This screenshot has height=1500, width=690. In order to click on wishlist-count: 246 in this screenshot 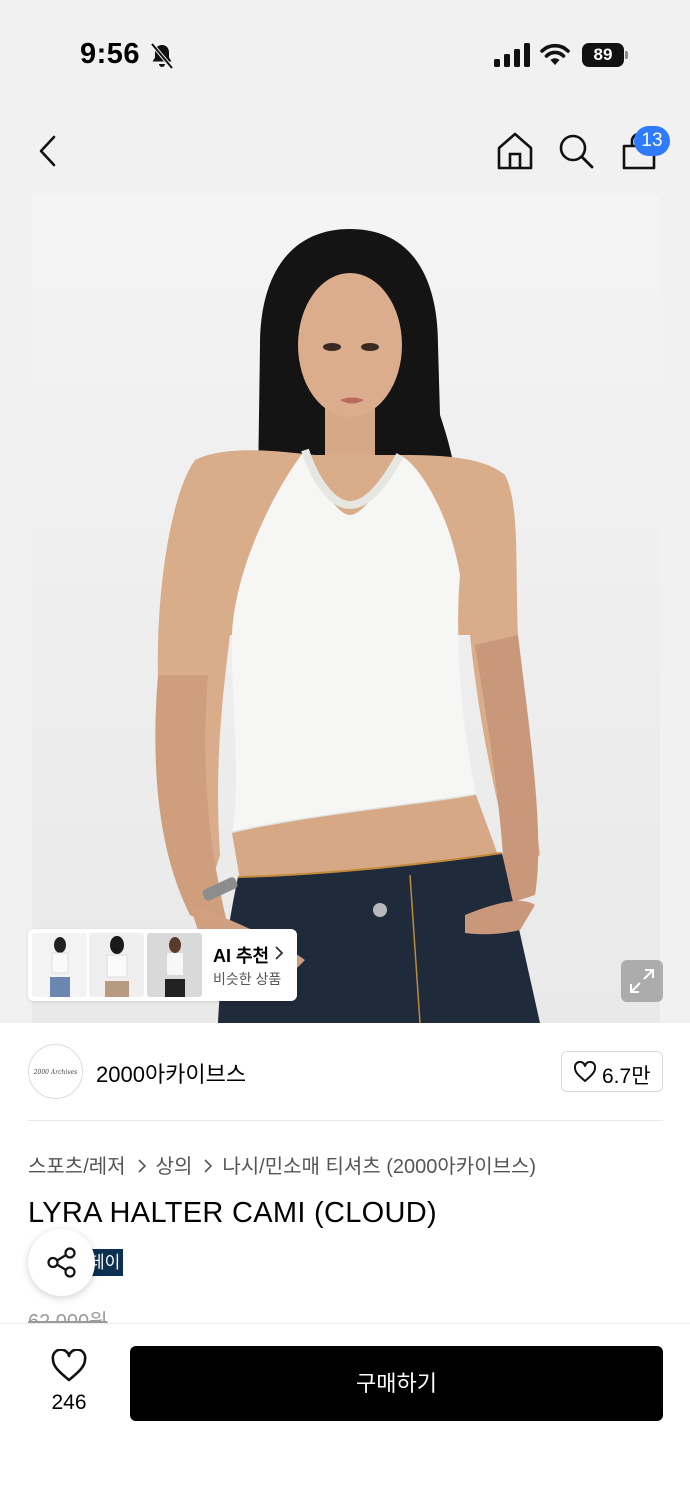, I will do `click(69, 1402)`.